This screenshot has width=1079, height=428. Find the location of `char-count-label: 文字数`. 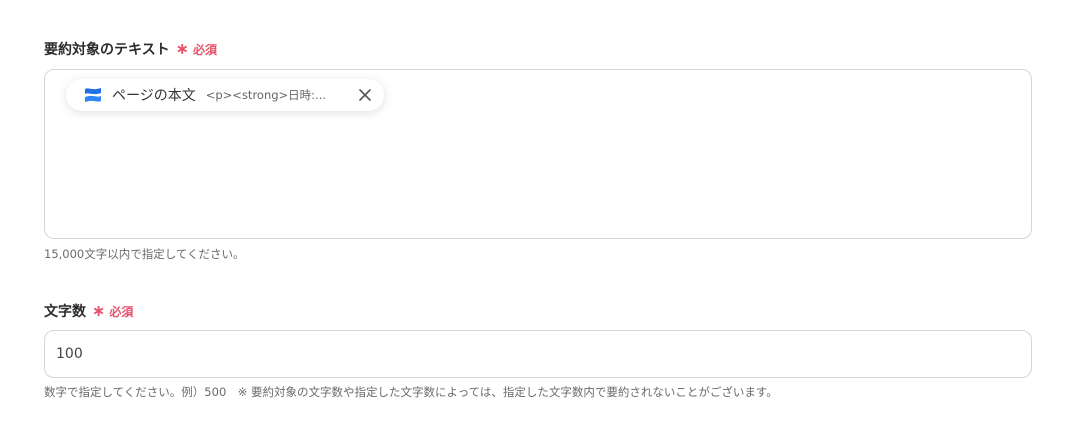

char-count-label: 文字数 is located at coordinates (65, 312).